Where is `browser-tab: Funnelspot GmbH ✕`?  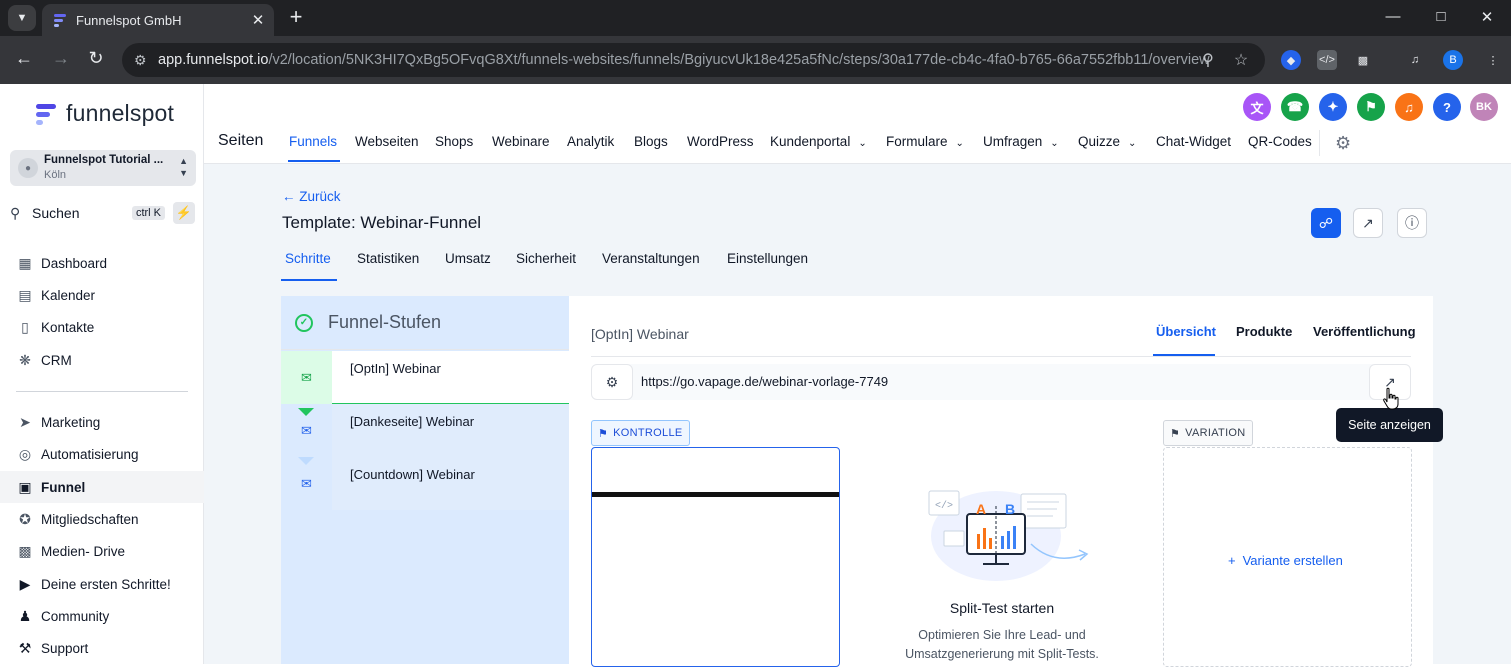
browser-tab: Funnelspot GmbH ✕ is located at coordinates (158, 20).